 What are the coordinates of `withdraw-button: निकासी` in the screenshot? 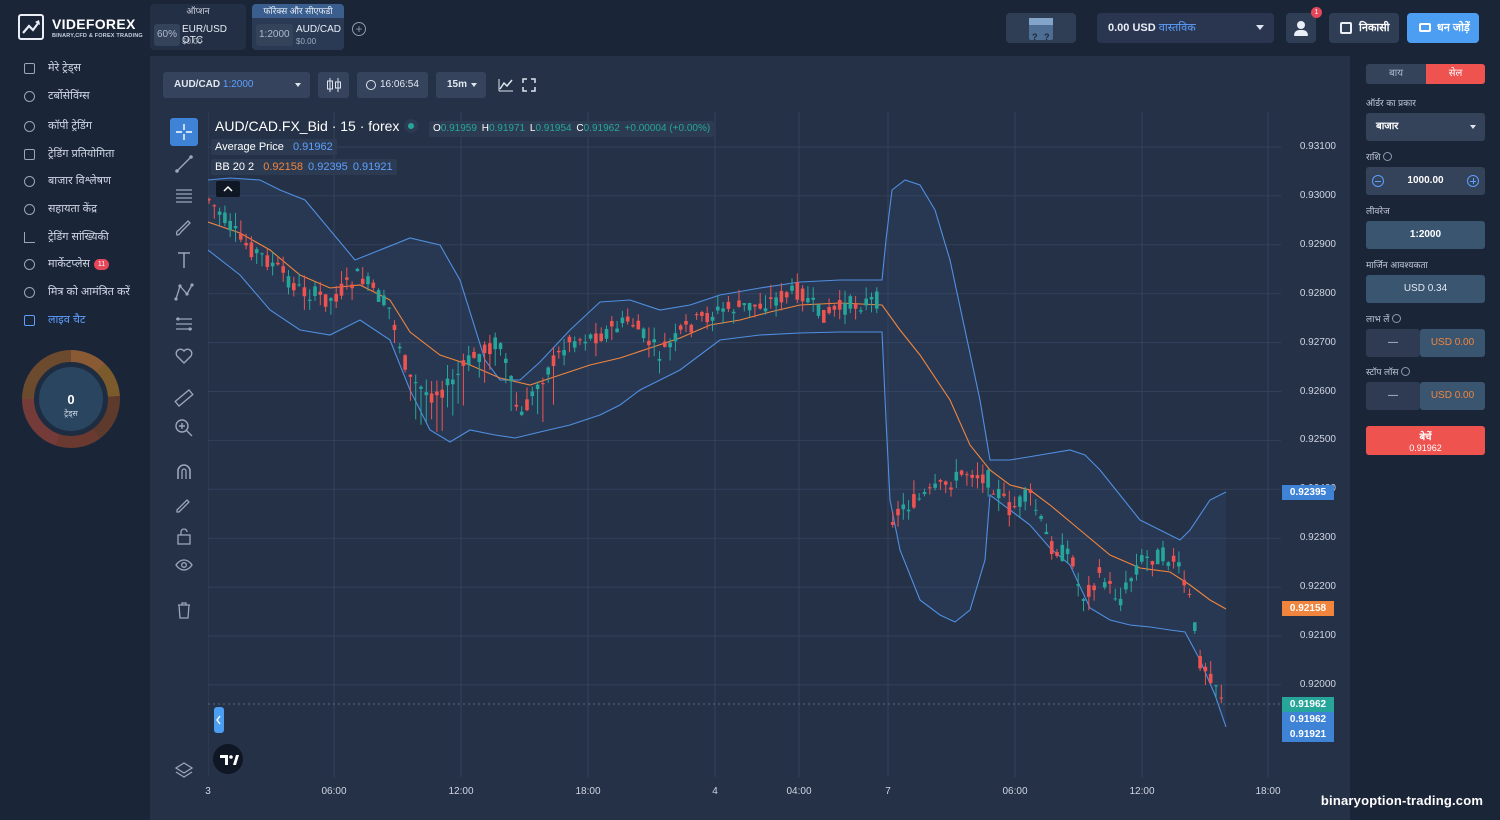 It's located at (1364, 28).